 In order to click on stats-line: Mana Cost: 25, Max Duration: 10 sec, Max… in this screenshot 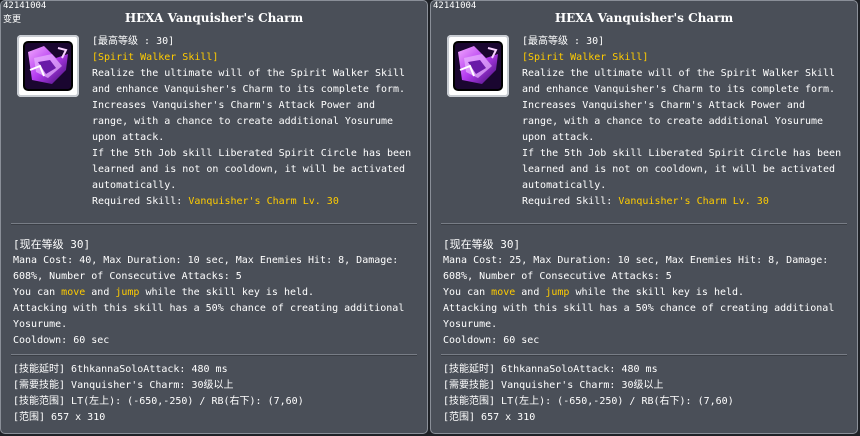, I will do `click(636, 260)`.